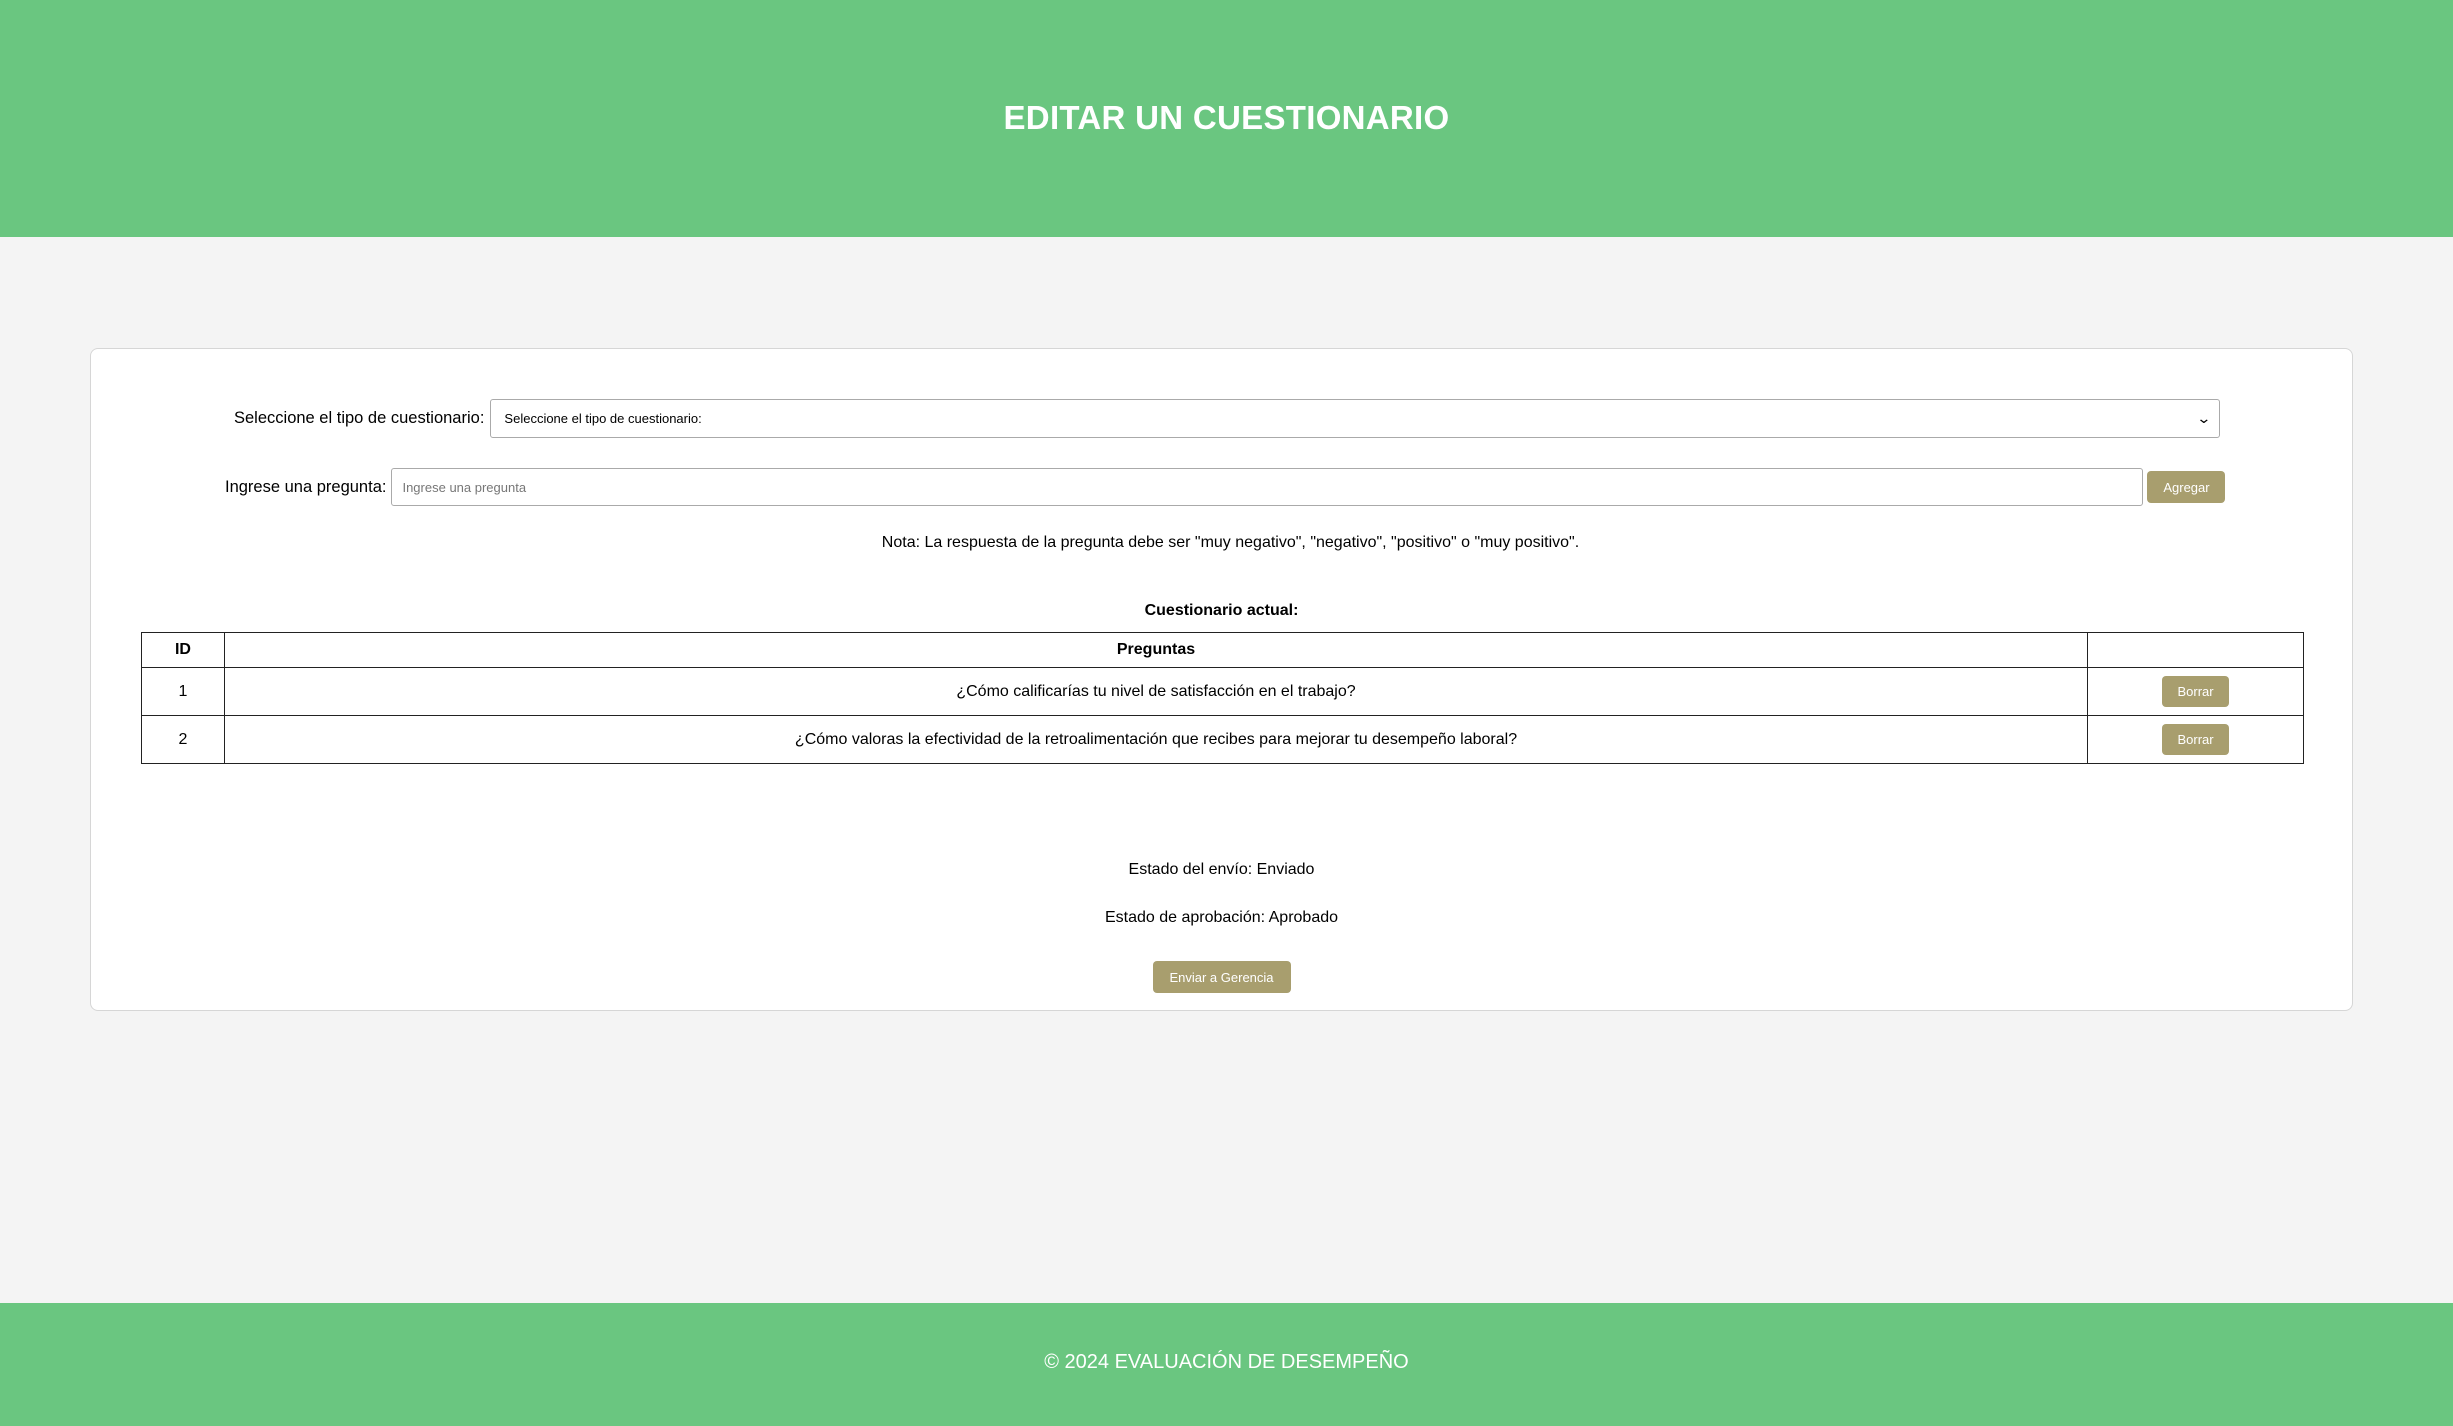  What do you see at coordinates (306, 486) in the screenshot?
I see `question-label: Ingrese una pregunta:` at bounding box center [306, 486].